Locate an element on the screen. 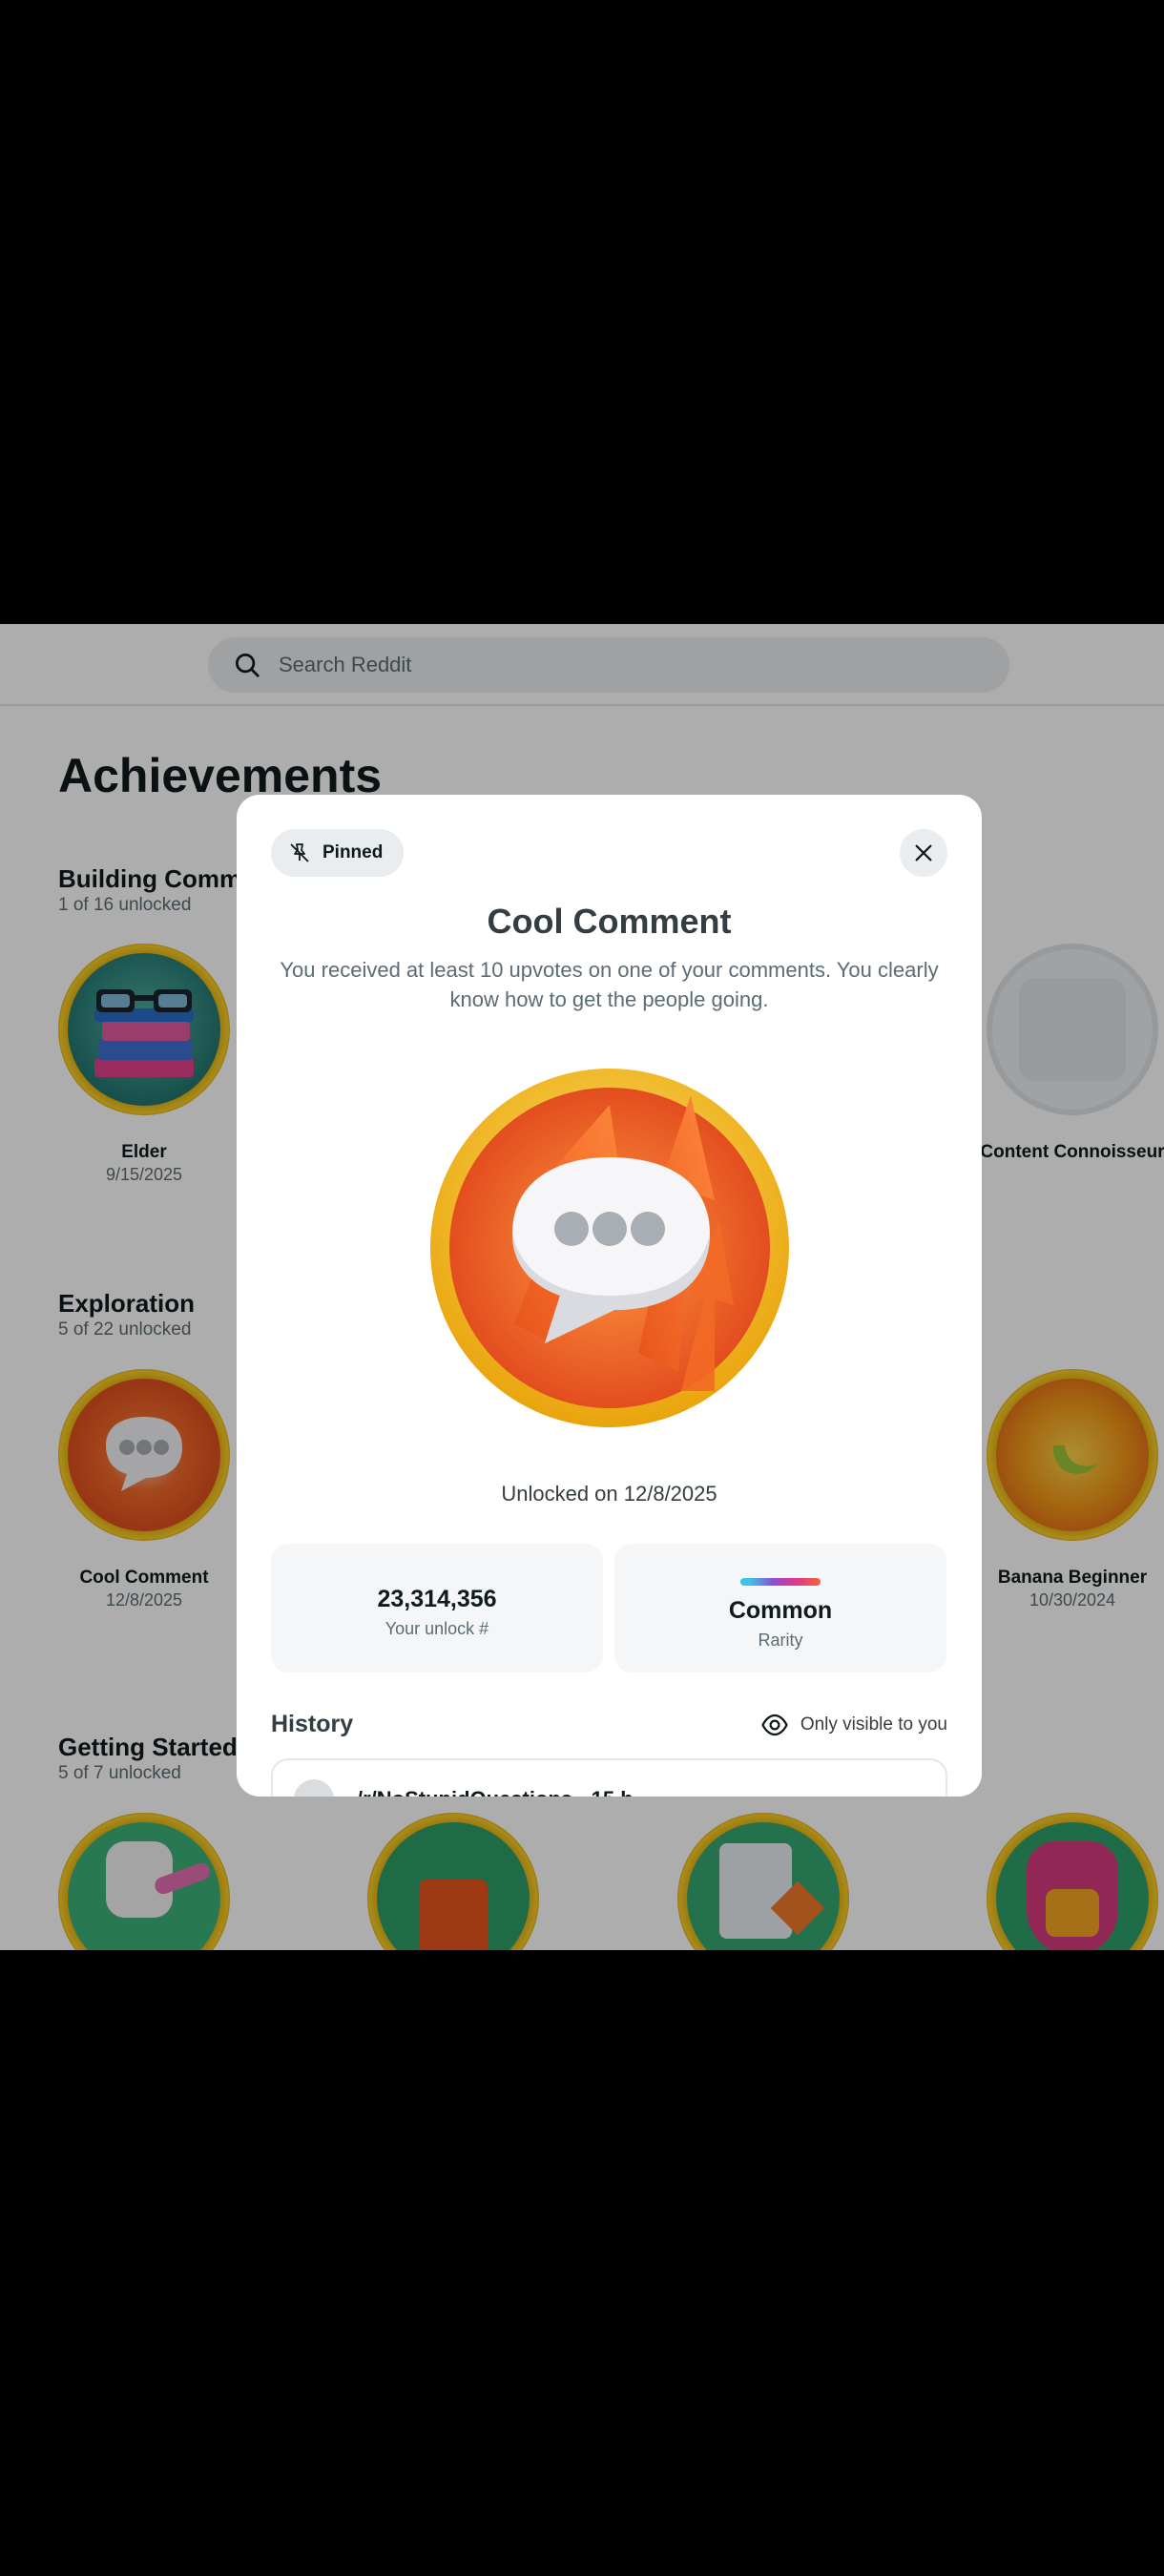 The height and width of the screenshot is (2576, 1164). close-button is located at coordinates (923, 853).